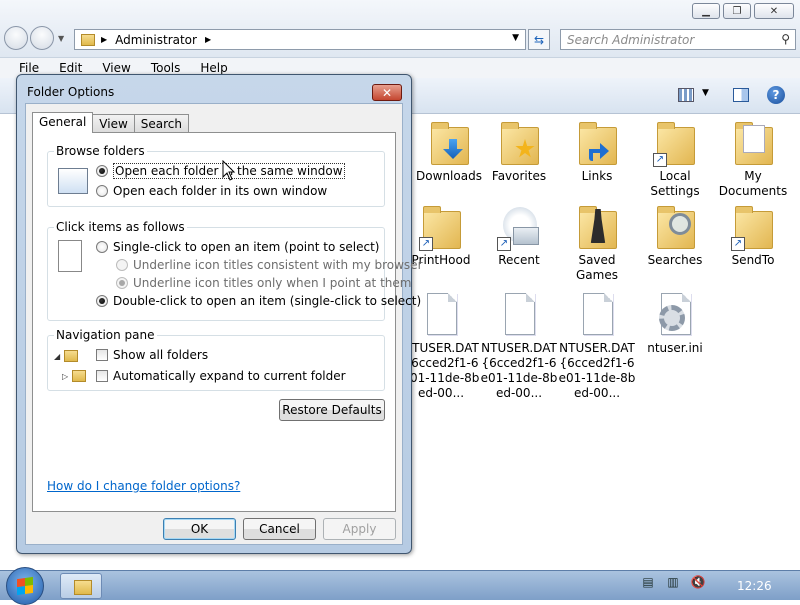 The height and width of the screenshot is (605, 800). What do you see at coordinates (152, 355) in the screenshot?
I see `checkbox-show-all-folders: Show all folders` at bounding box center [152, 355].